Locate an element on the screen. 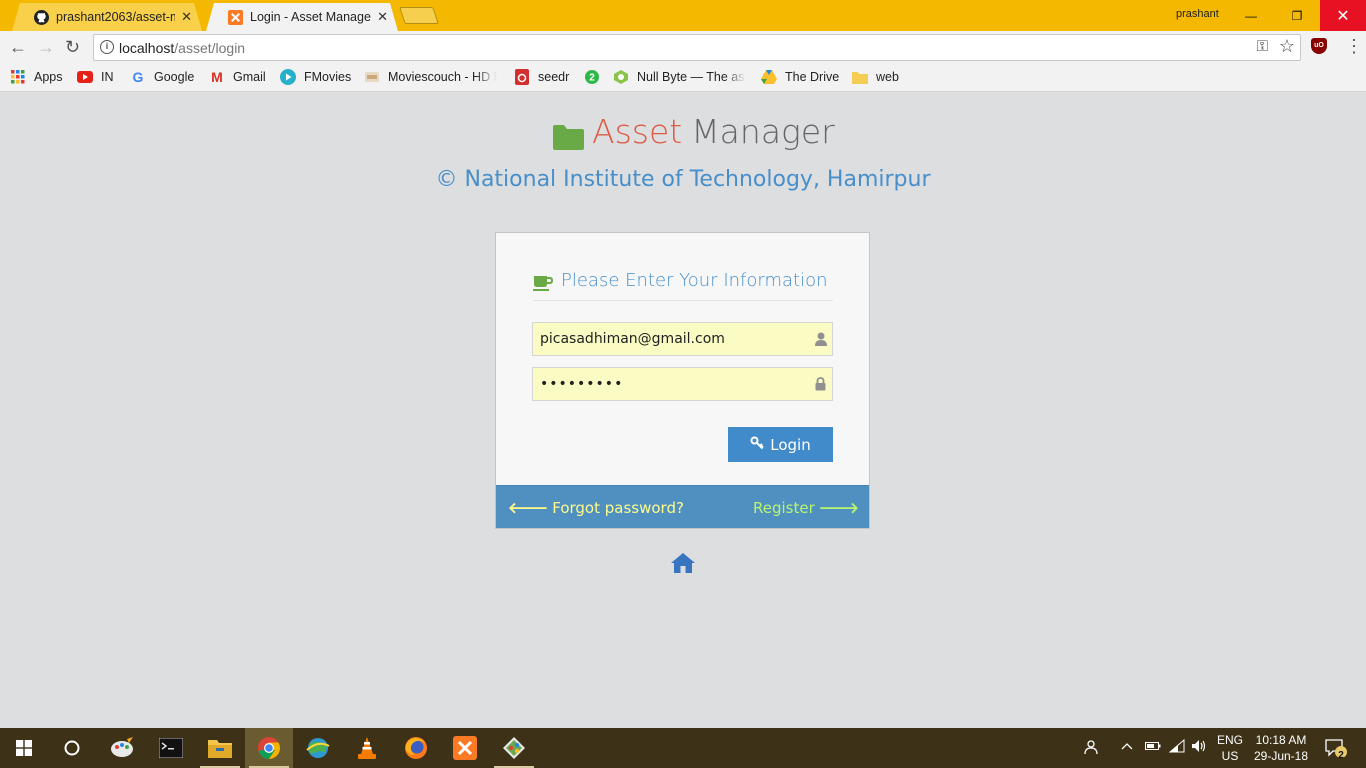 This screenshot has height=768, width=1366. bookmark-label: FMovies is located at coordinates (328, 77).